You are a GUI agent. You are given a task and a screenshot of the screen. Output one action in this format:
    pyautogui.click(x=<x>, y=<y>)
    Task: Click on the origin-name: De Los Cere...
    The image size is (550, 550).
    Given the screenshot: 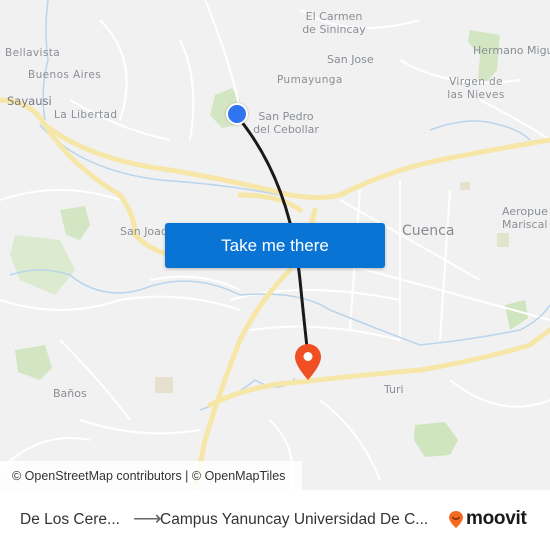 What is the action you would take?
    pyautogui.click(x=70, y=519)
    